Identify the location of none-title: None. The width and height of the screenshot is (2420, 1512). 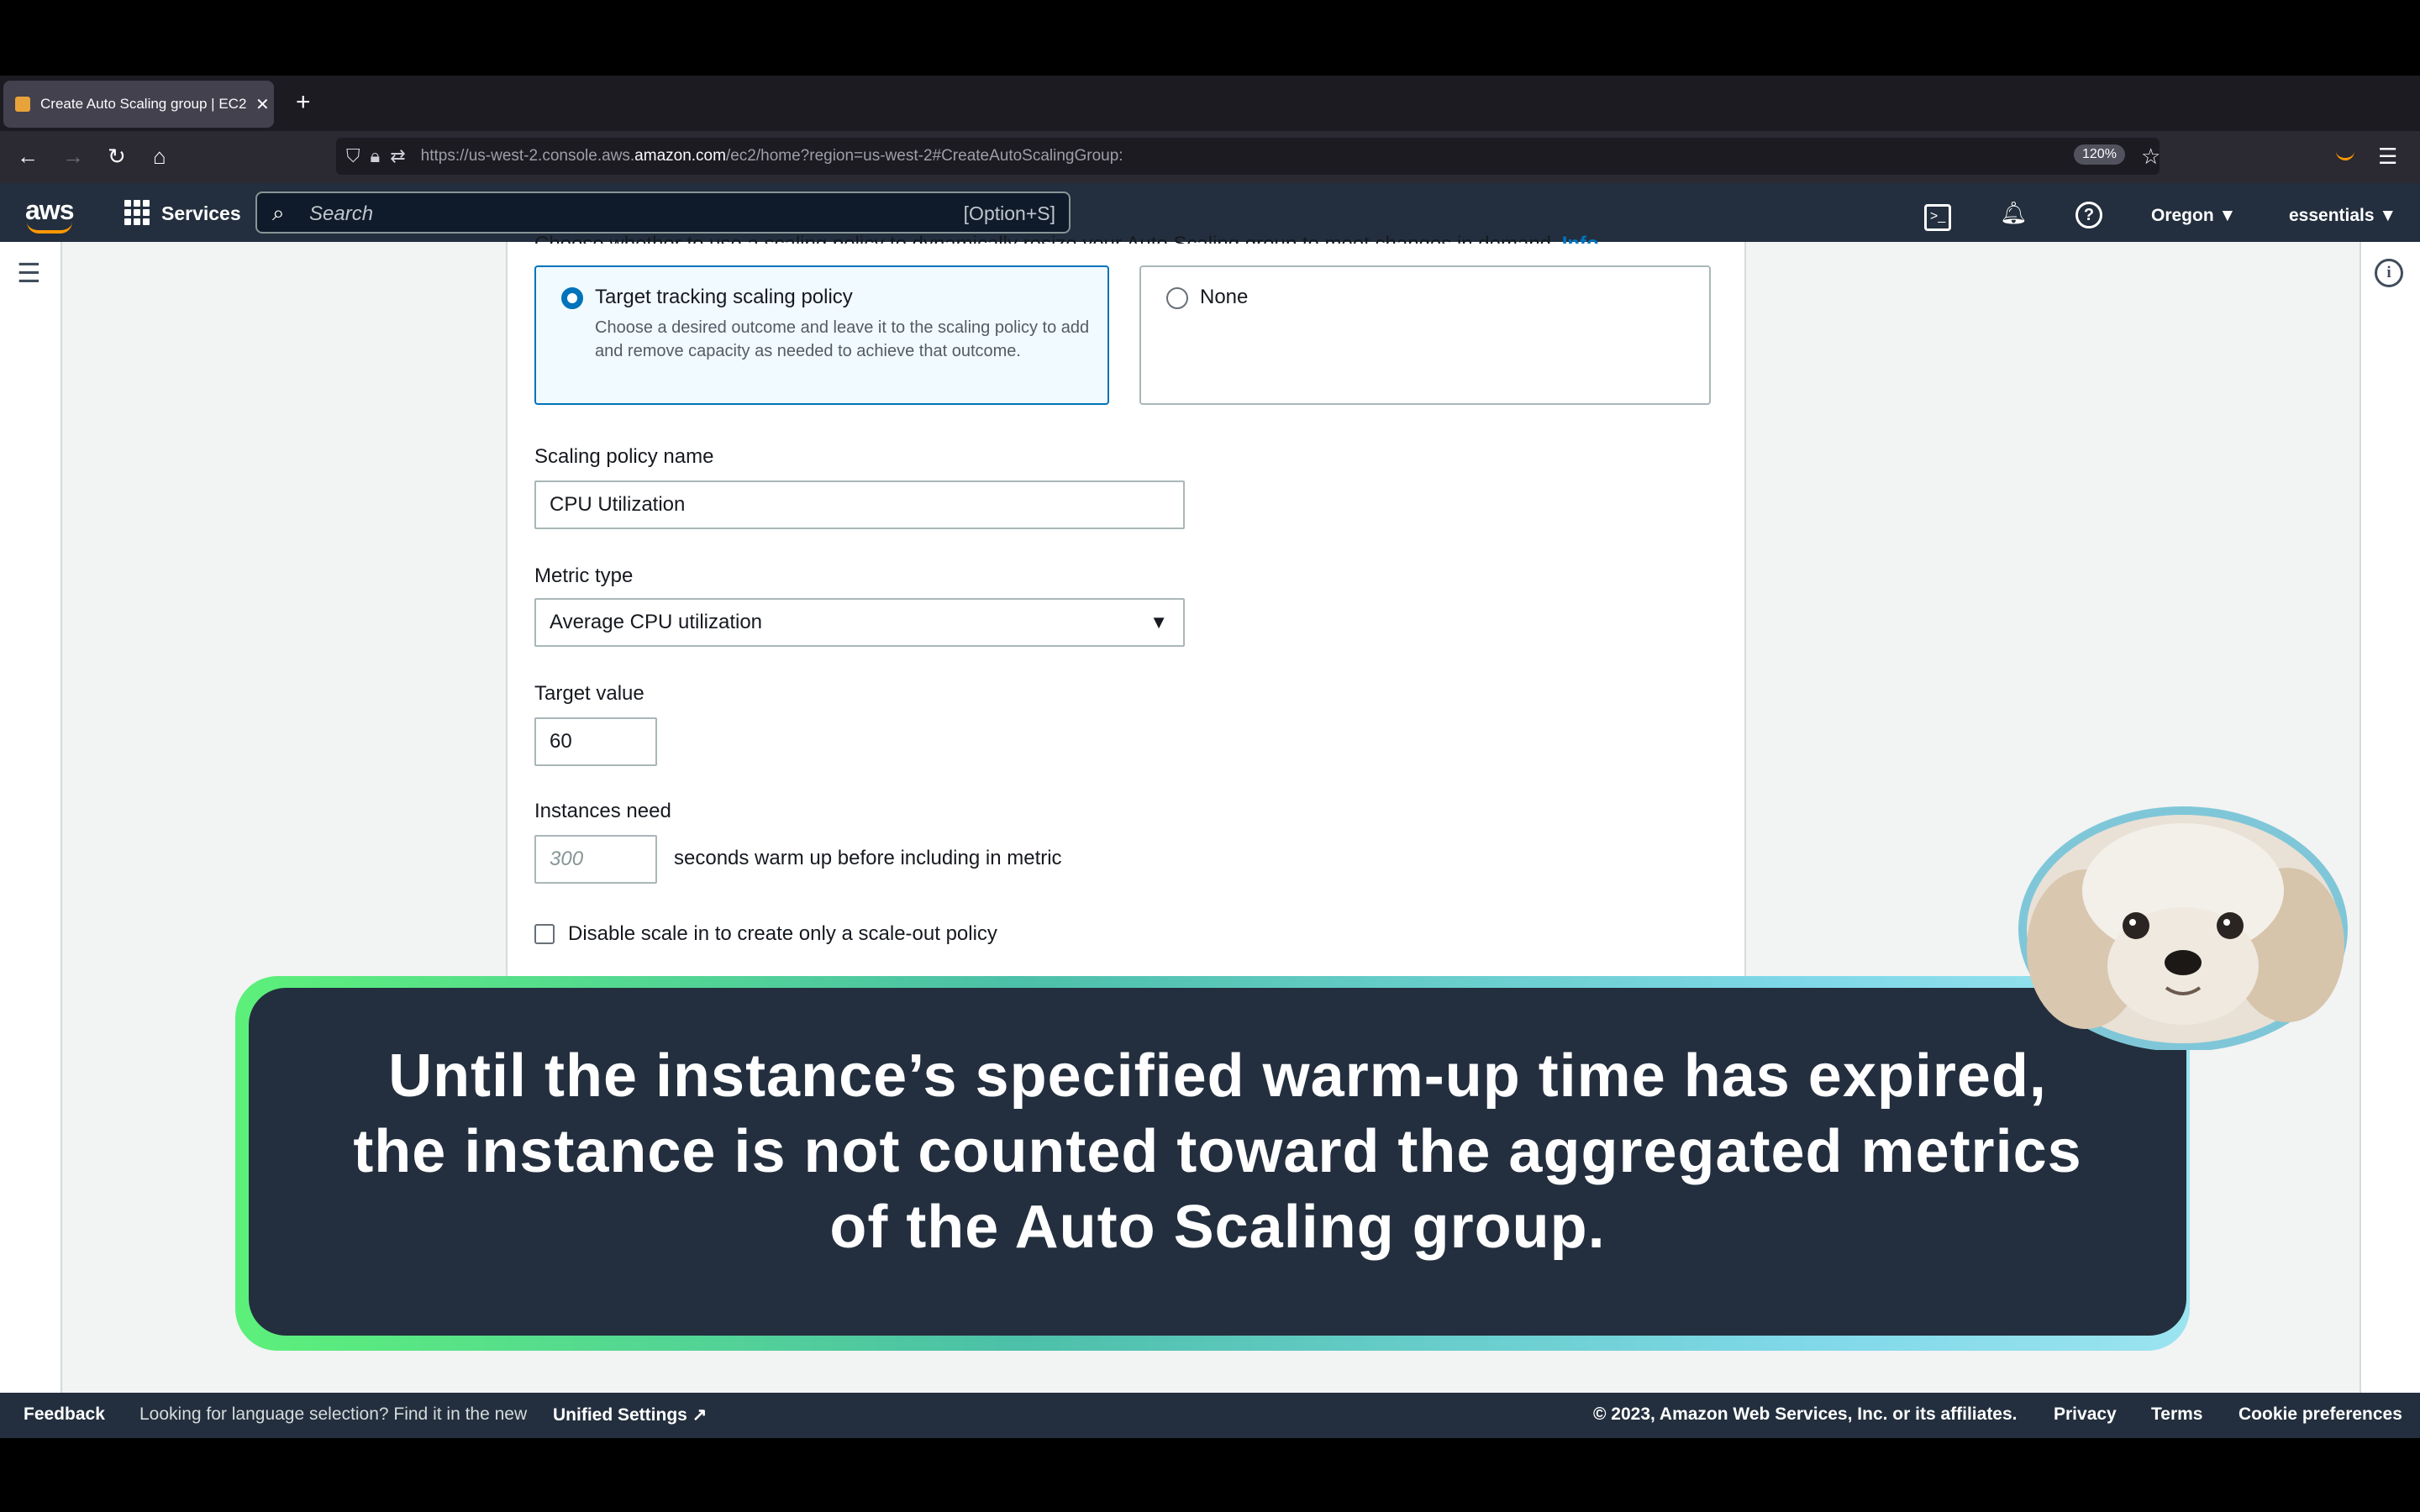
(1225, 297).